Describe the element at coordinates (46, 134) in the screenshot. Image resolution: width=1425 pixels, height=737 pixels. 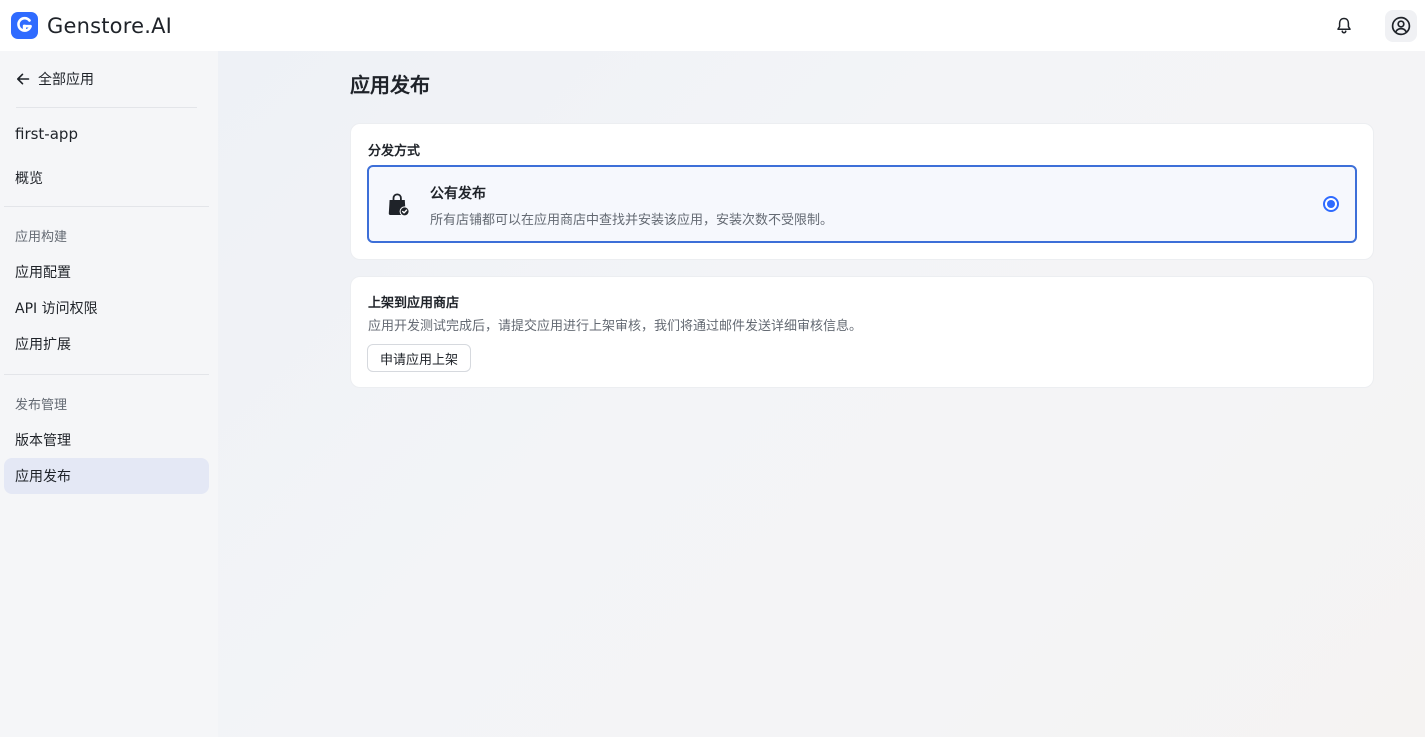
I see `app-name: first-app` at that location.